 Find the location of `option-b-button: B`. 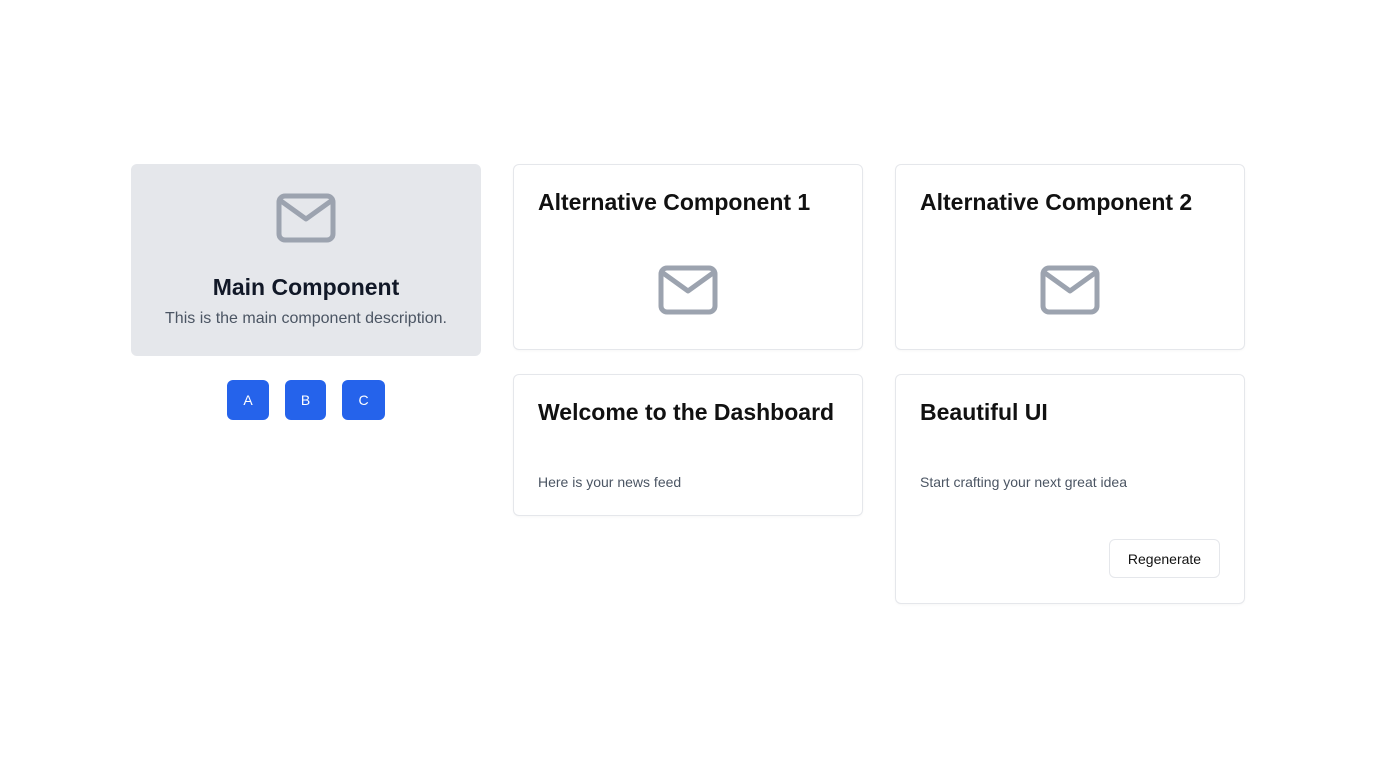

option-b-button: B is located at coordinates (305, 400).